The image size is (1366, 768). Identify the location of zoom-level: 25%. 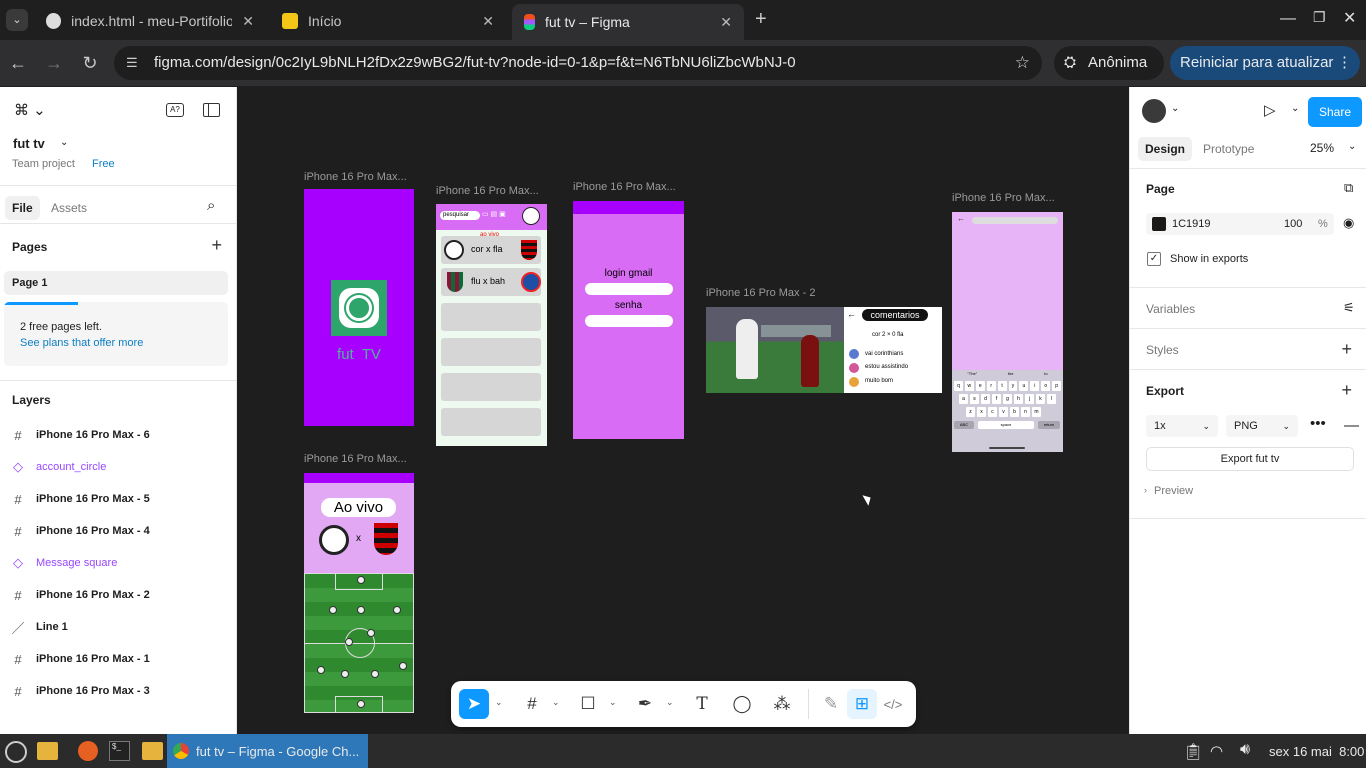
(1322, 148).